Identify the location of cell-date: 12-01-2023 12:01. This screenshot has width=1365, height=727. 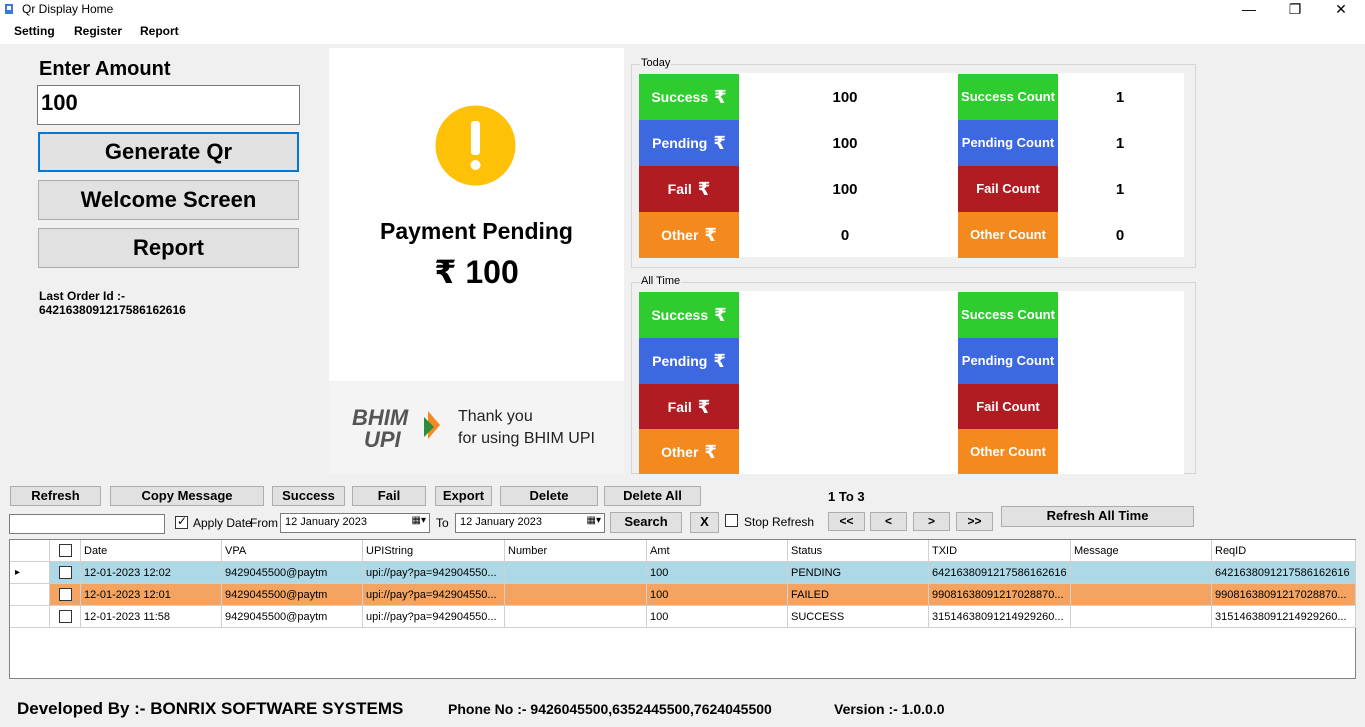
(151, 595).